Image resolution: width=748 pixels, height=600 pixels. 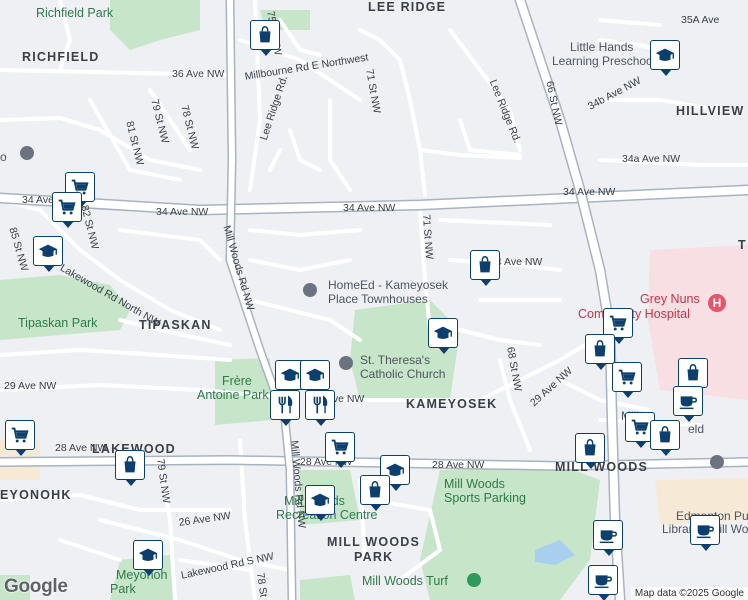 I want to click on park-label: Richfield Park, so click(x=75, y=13).